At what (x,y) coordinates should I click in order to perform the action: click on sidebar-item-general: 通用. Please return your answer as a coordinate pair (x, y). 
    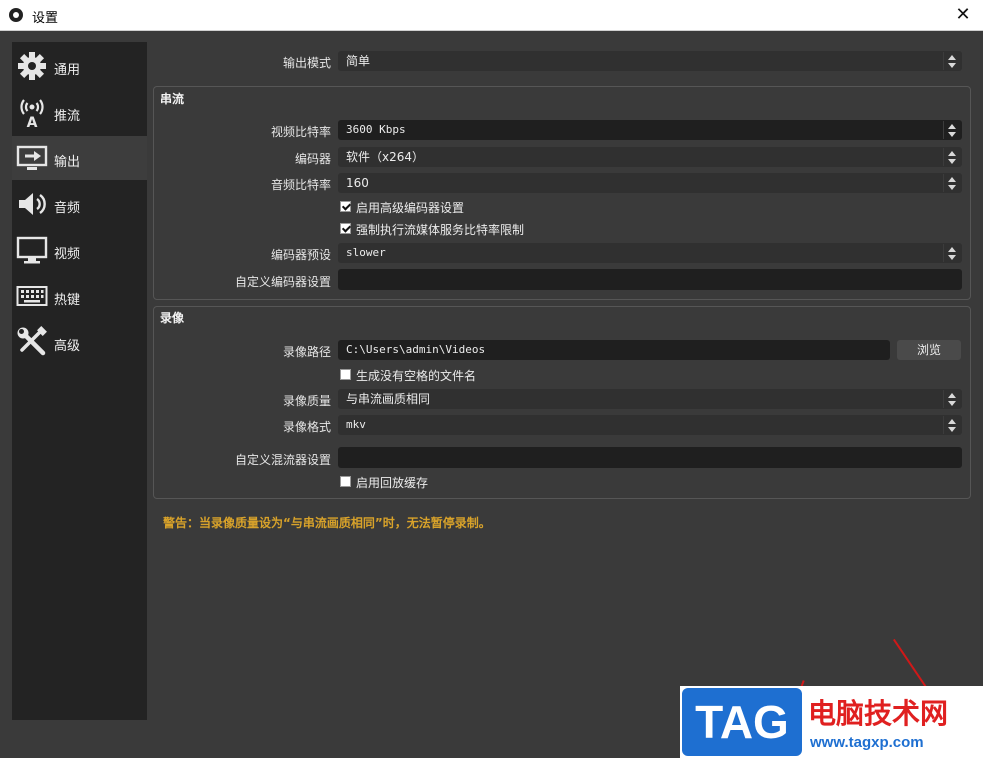
    Looking at the image, I should click on (79, 66).